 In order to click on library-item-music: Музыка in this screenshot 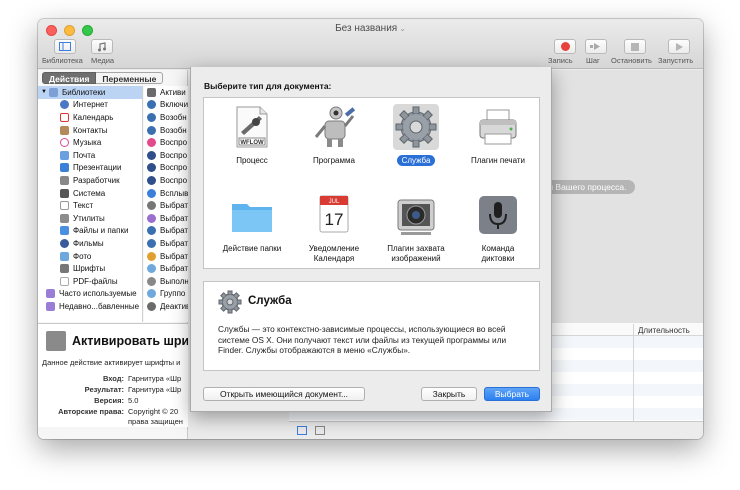, I will do `click(90, 142)`.